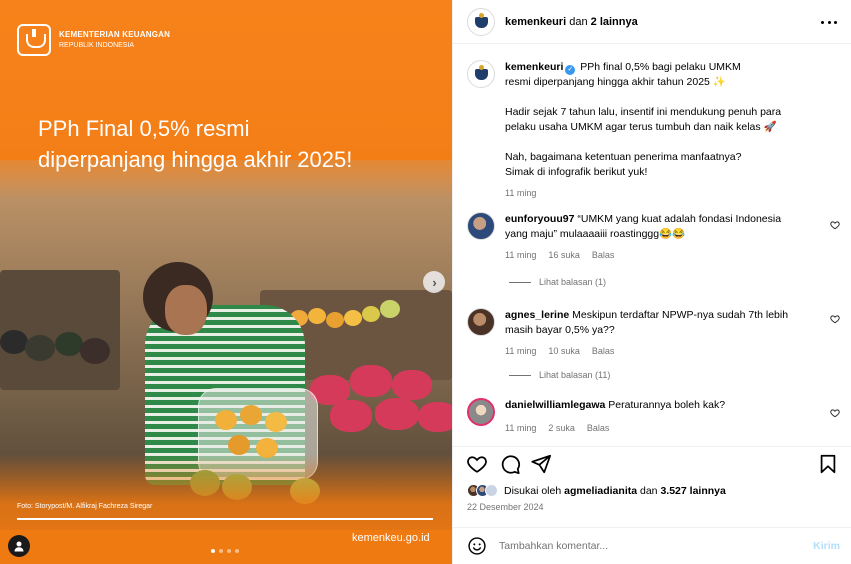  I want to click on user-icon, so click(19, 546).